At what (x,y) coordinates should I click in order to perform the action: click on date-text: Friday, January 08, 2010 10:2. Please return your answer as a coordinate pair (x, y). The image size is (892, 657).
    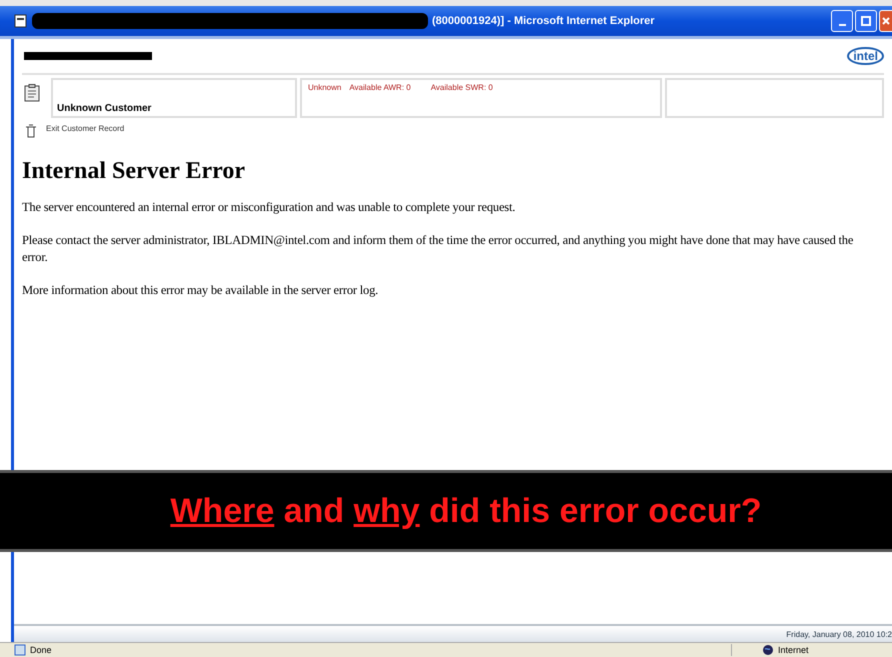
    Looking at the image, I should click on (839, 634).